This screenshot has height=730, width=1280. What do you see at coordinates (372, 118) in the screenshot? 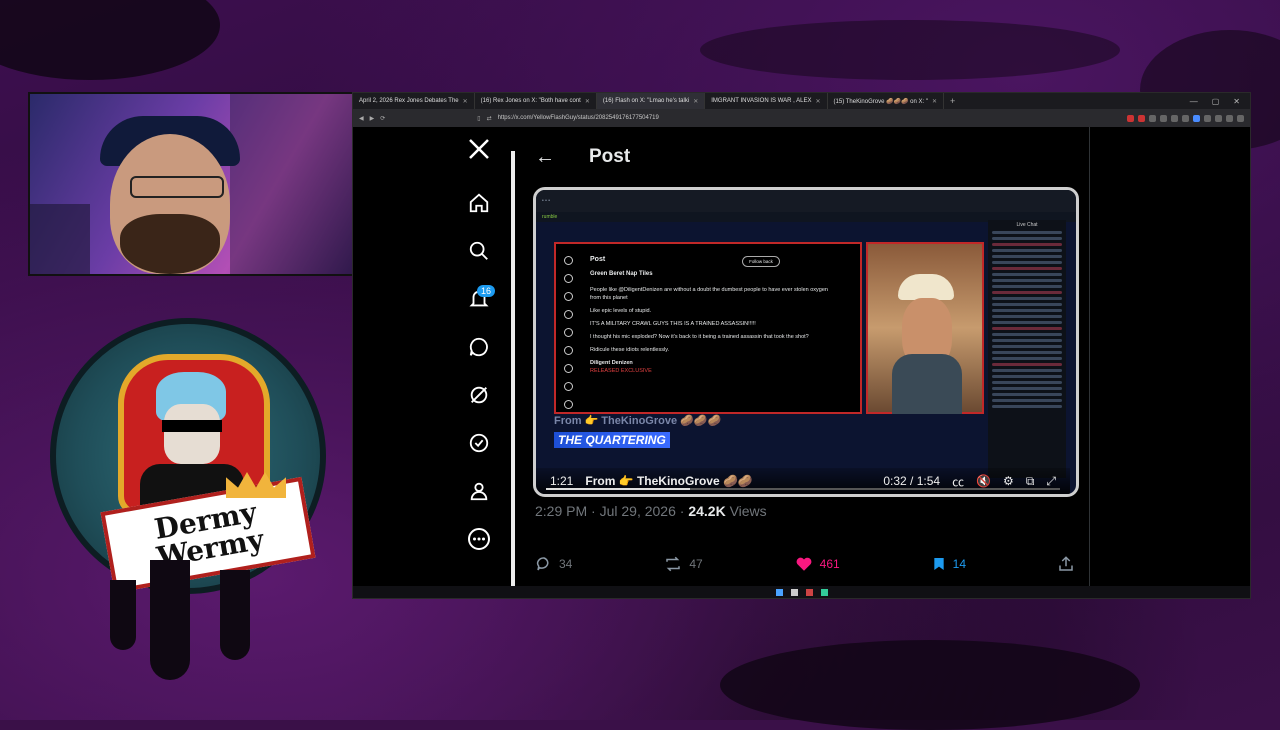
I see `forward-icon: ▶` at bounding box center [372, 118].